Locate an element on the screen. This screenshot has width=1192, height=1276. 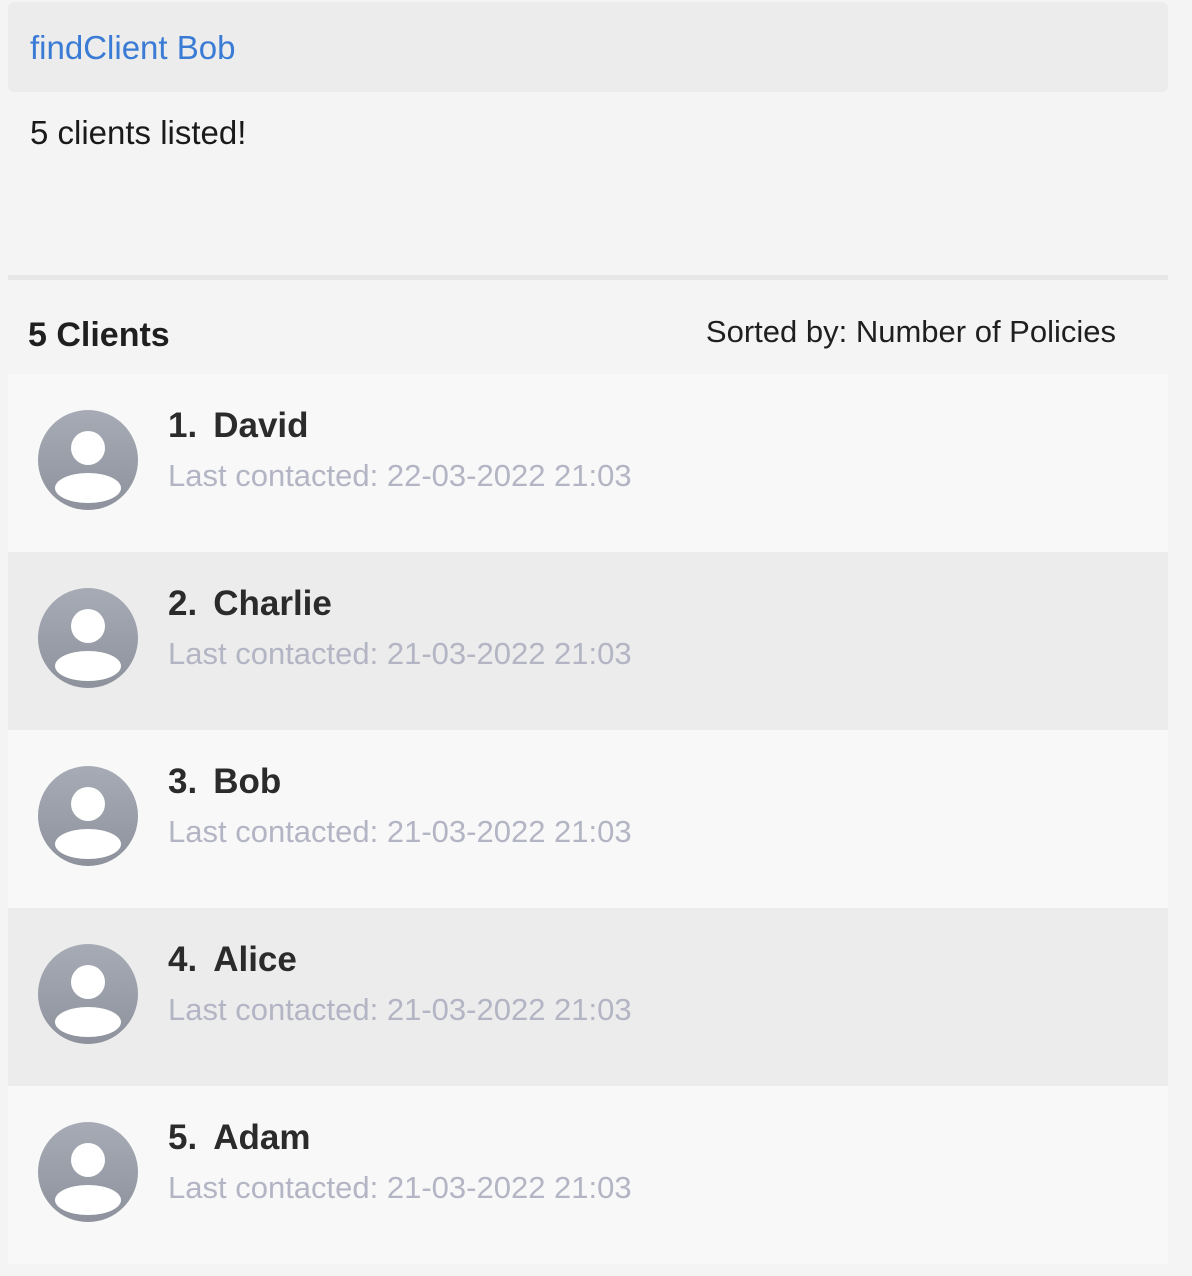
result-message: 5 clients listed! is located at coordinates (138, 132).